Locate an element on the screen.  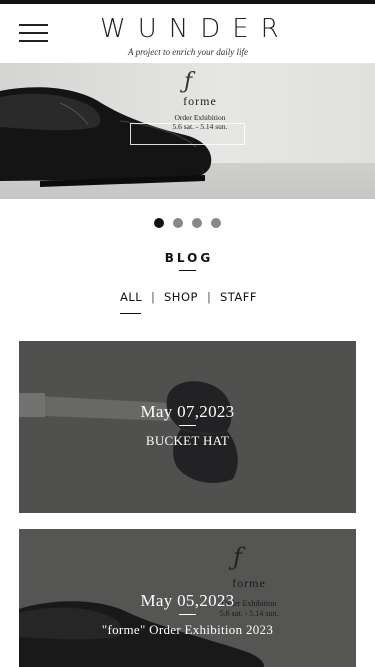
carousel-dots is located at coordinates (187, 221).